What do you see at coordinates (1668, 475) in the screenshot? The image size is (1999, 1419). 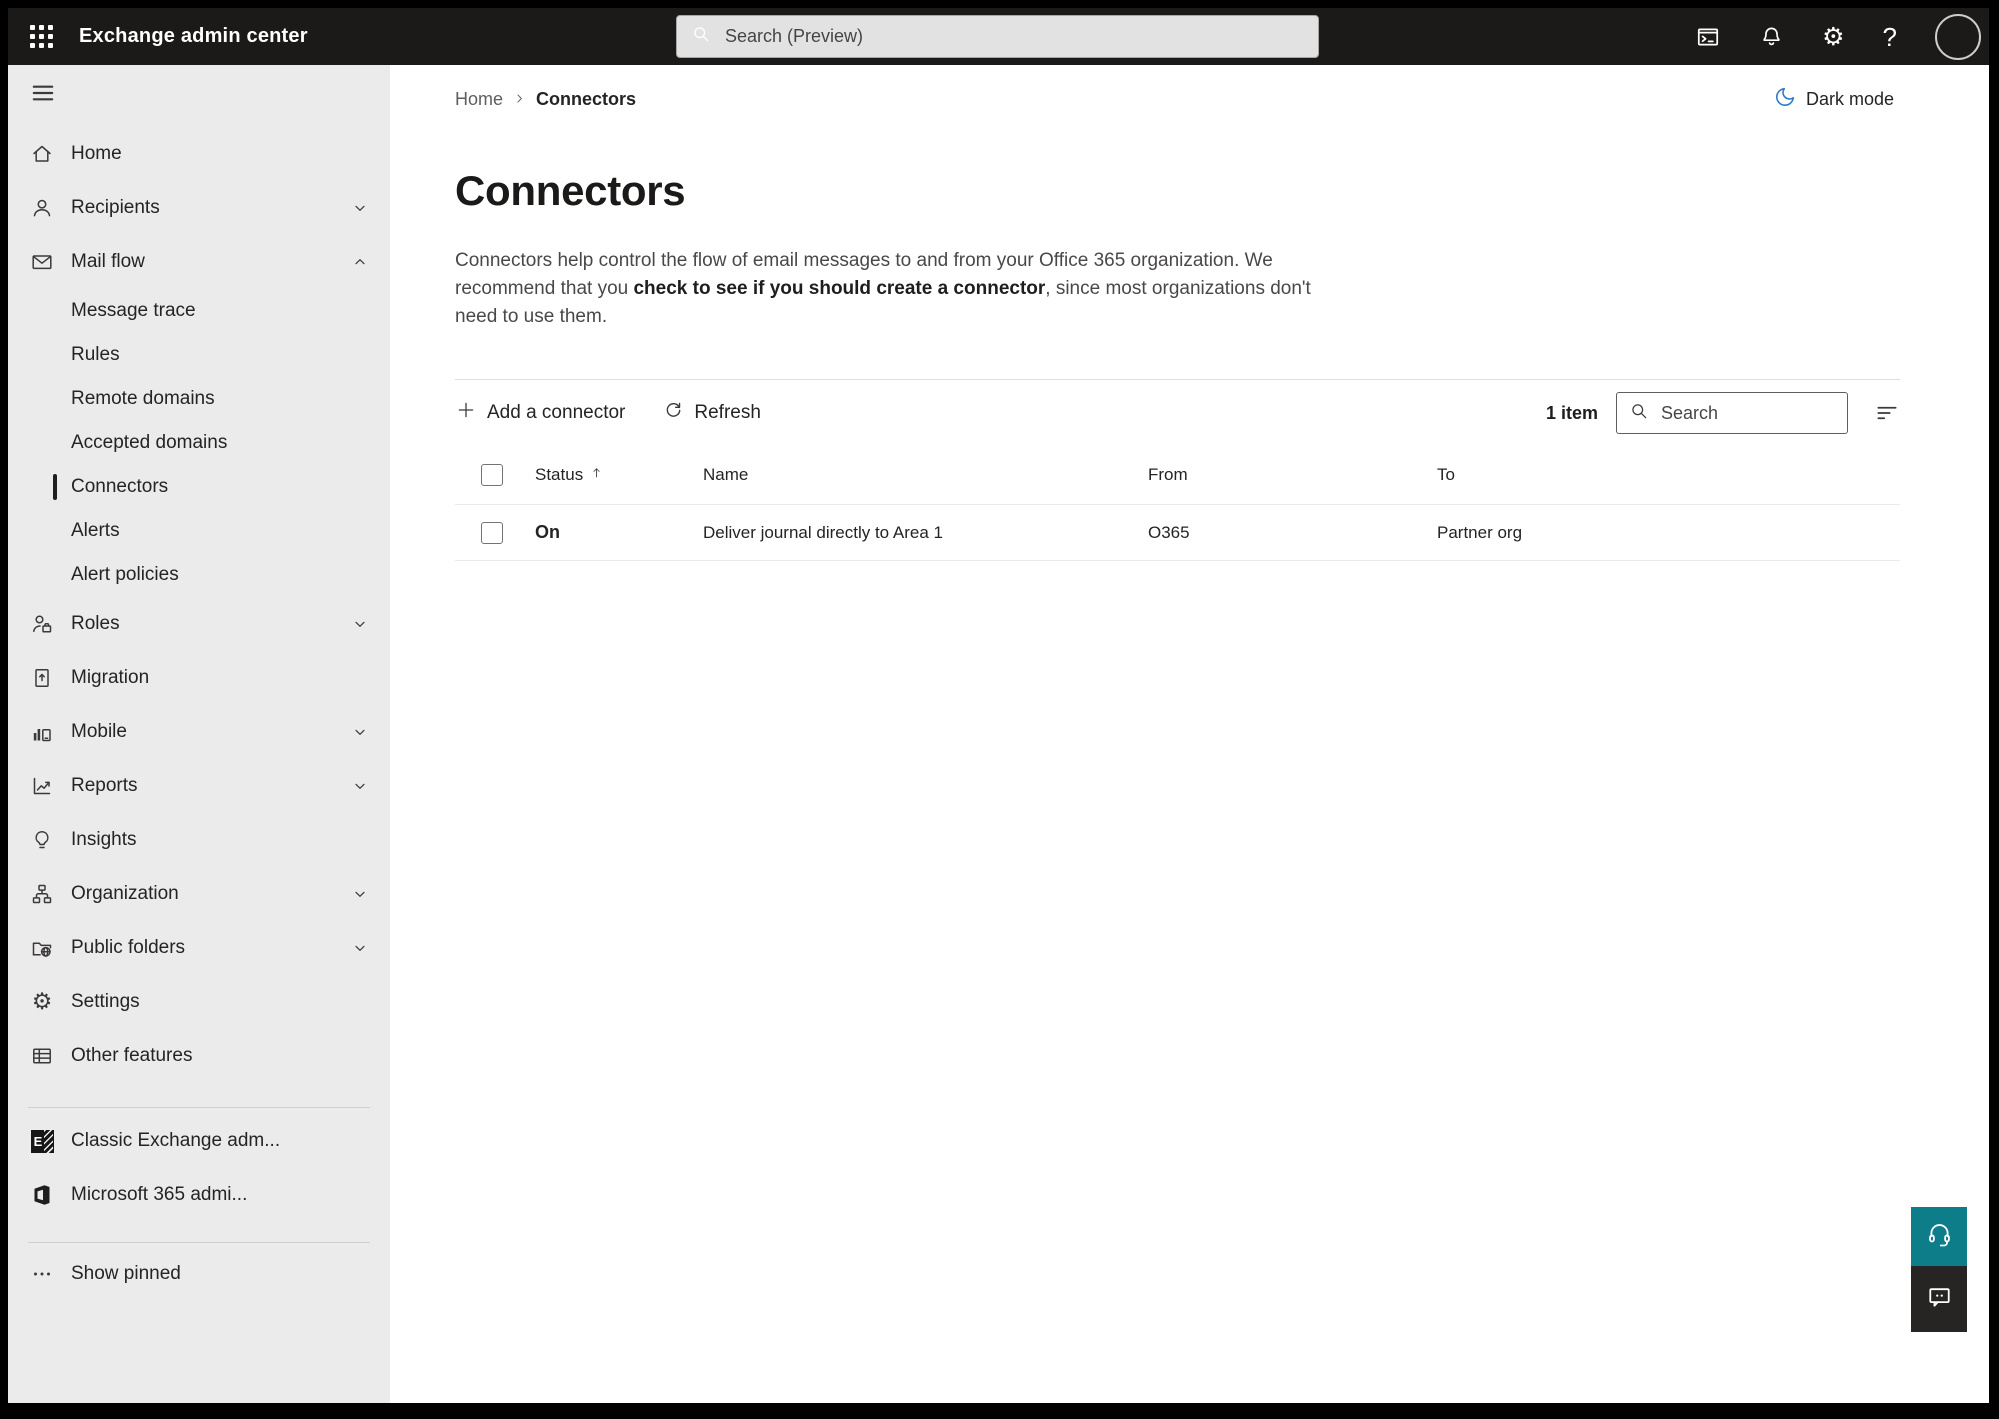 I see `column-header-to: To` at bounding box center [1668, 475].